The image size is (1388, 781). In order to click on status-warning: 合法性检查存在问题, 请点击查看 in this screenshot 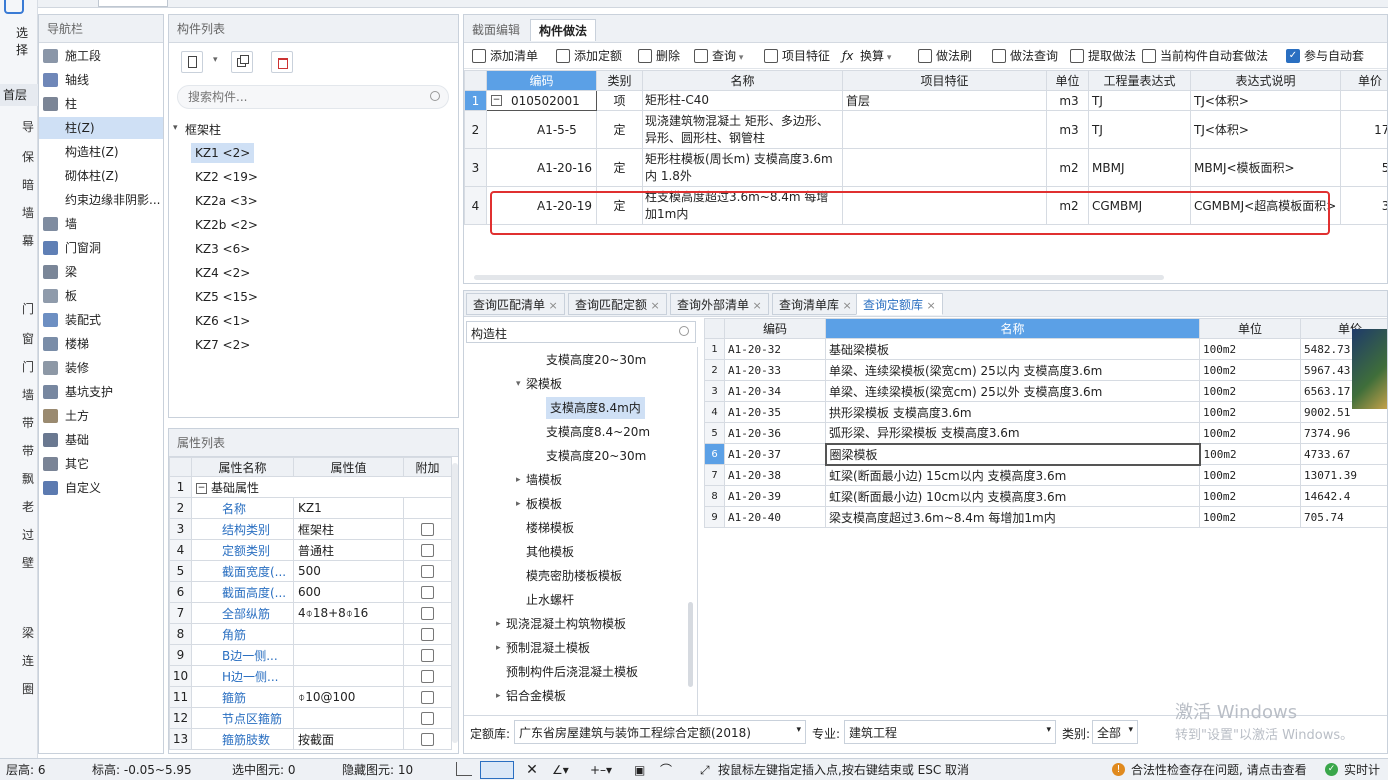, I will do `click(1219, 770)`.